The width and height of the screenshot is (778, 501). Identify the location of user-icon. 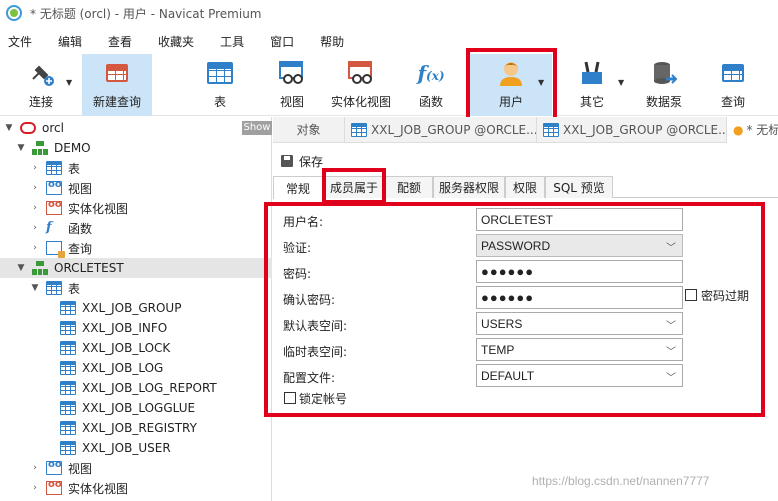
(511, 73).